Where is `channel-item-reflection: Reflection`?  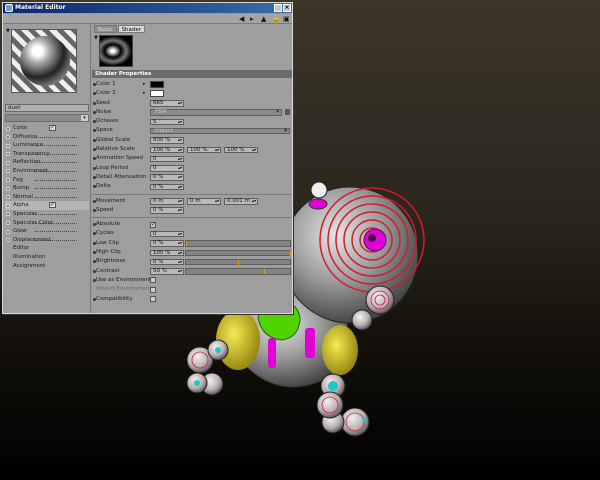 channel-item-reflection: Reflection is located at coordinates (47, 162).